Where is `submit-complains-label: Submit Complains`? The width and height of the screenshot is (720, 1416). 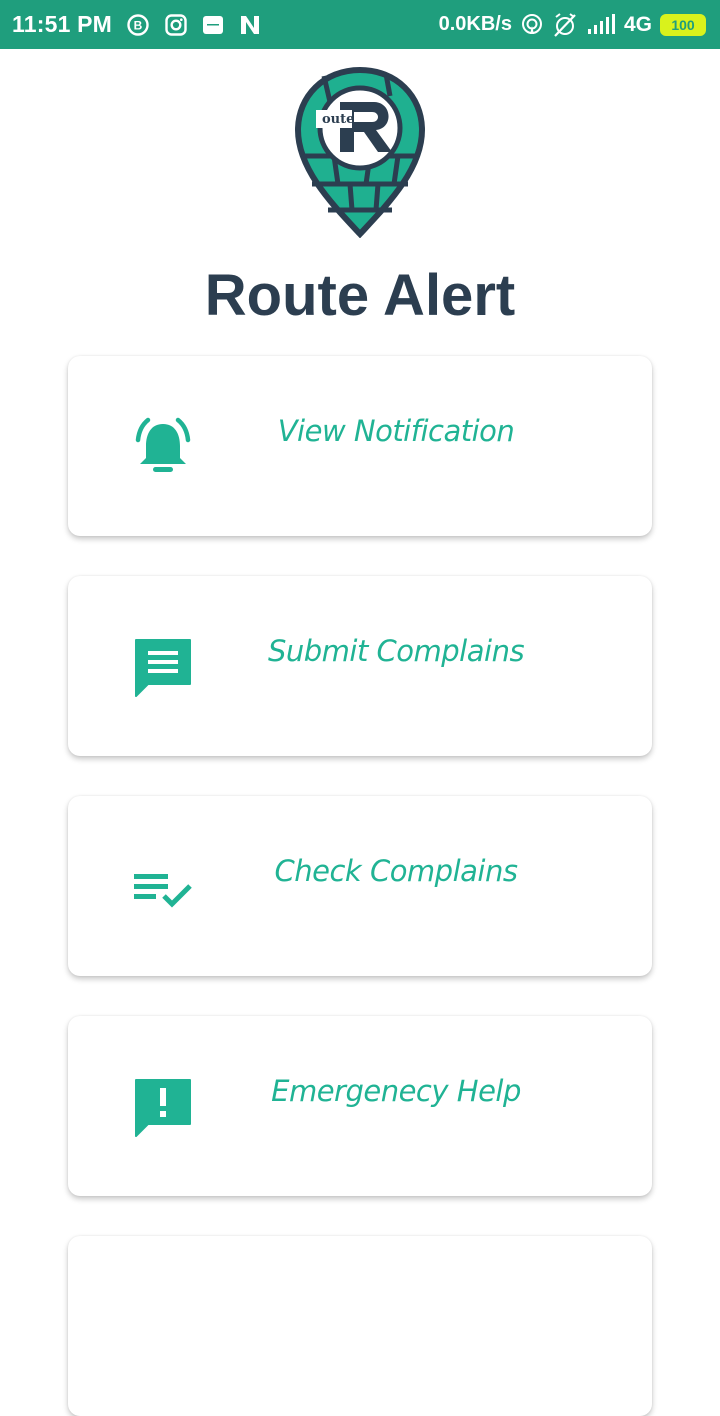
submit-complains-label: Submit Complains is located at coordinates (396, 651).